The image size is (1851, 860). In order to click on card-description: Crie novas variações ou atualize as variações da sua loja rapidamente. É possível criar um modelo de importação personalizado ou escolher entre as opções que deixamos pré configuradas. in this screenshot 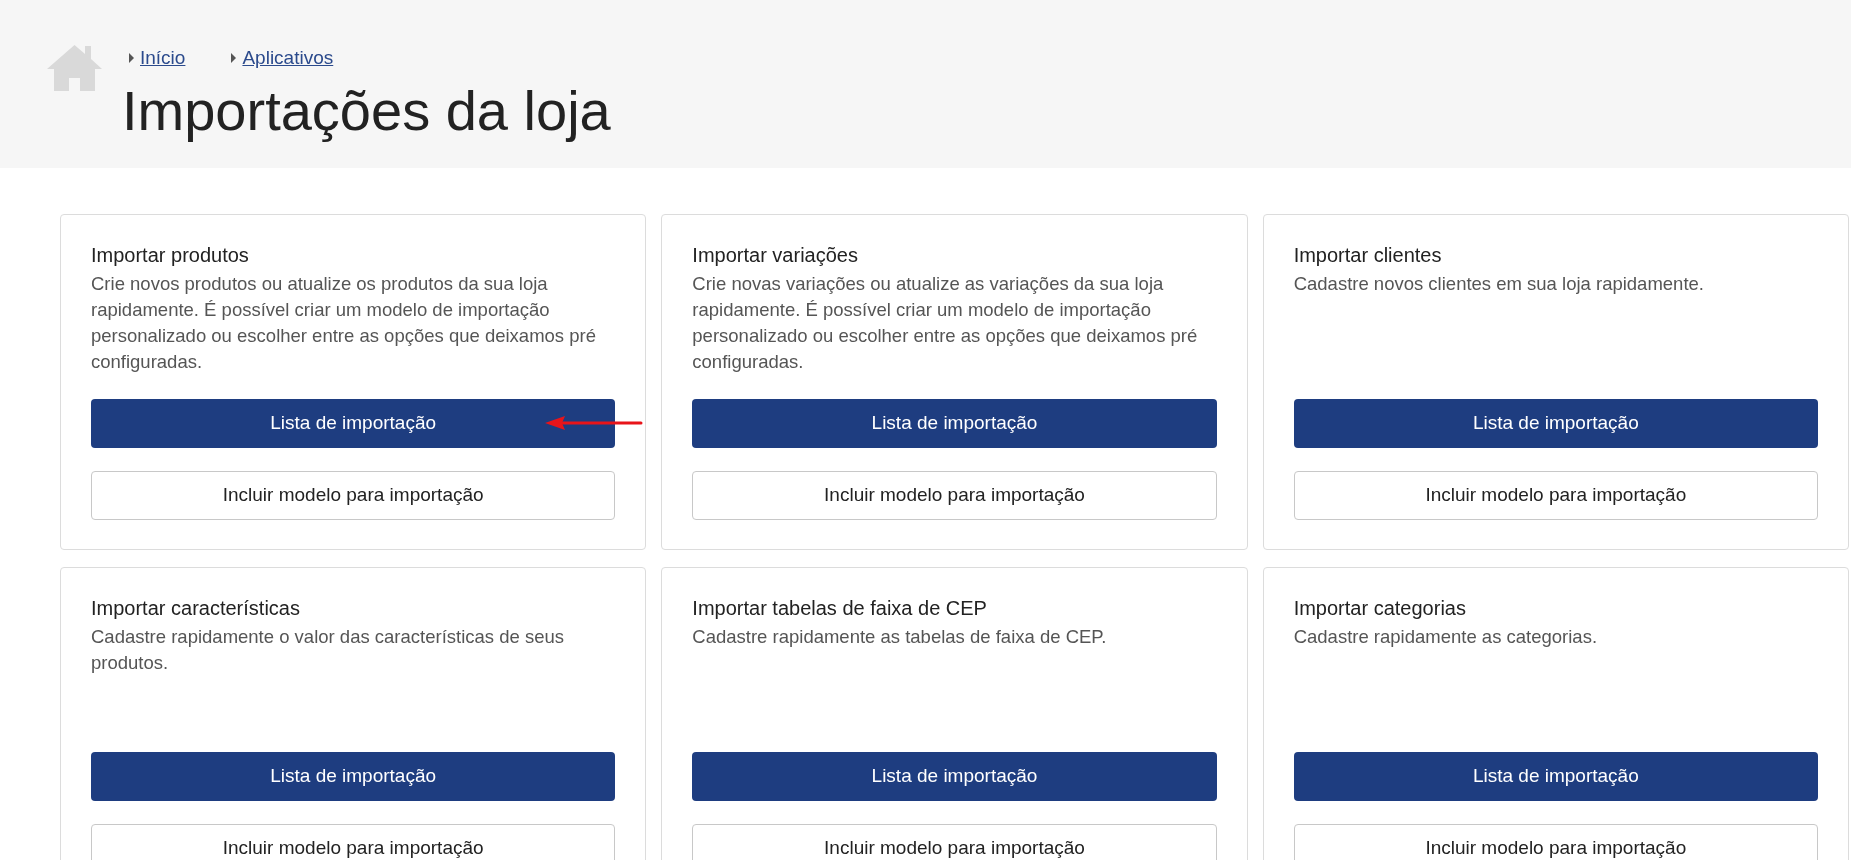, I will do `click(945, 323)`.